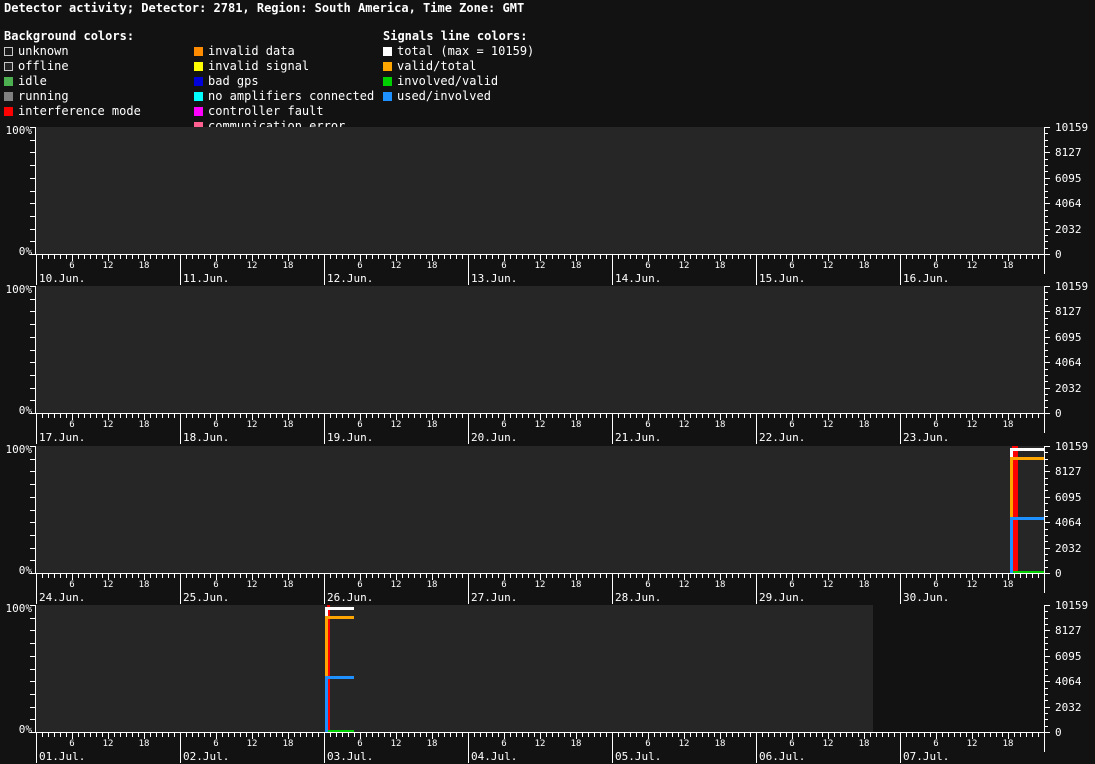  Describe the element at coordinates (32, 81) in the screenshot. I see `legend-background-label: idle` at that location.